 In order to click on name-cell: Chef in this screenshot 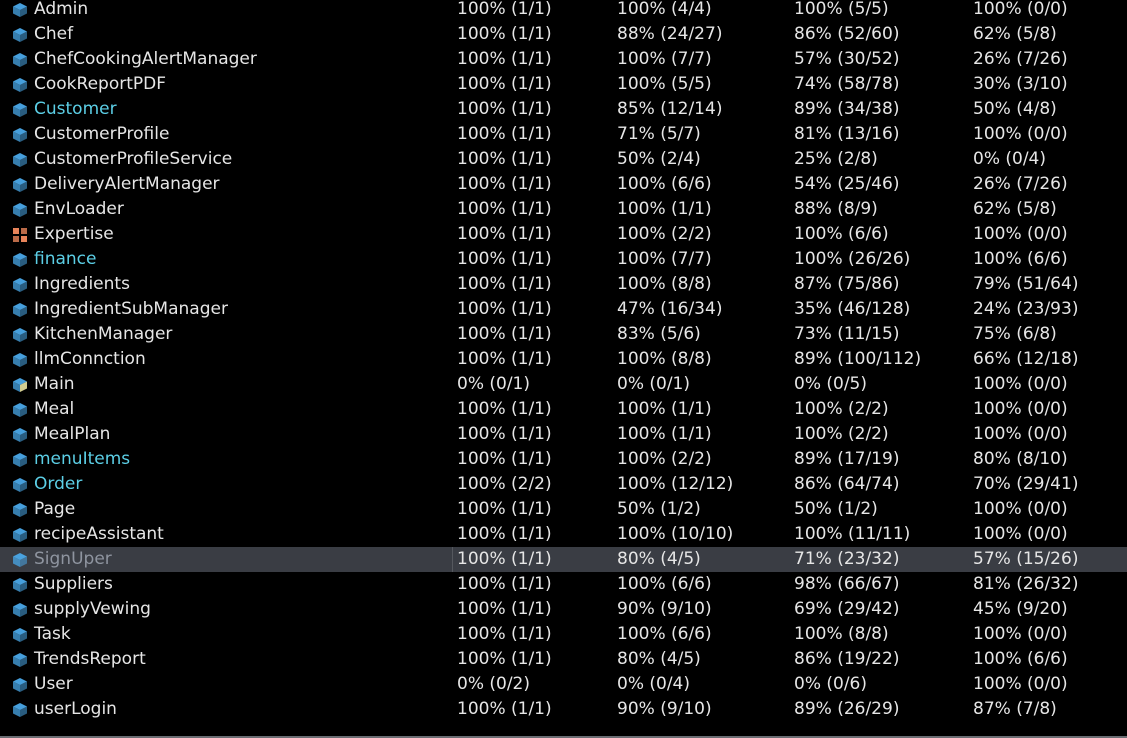, I will do `click(42, 34)`.